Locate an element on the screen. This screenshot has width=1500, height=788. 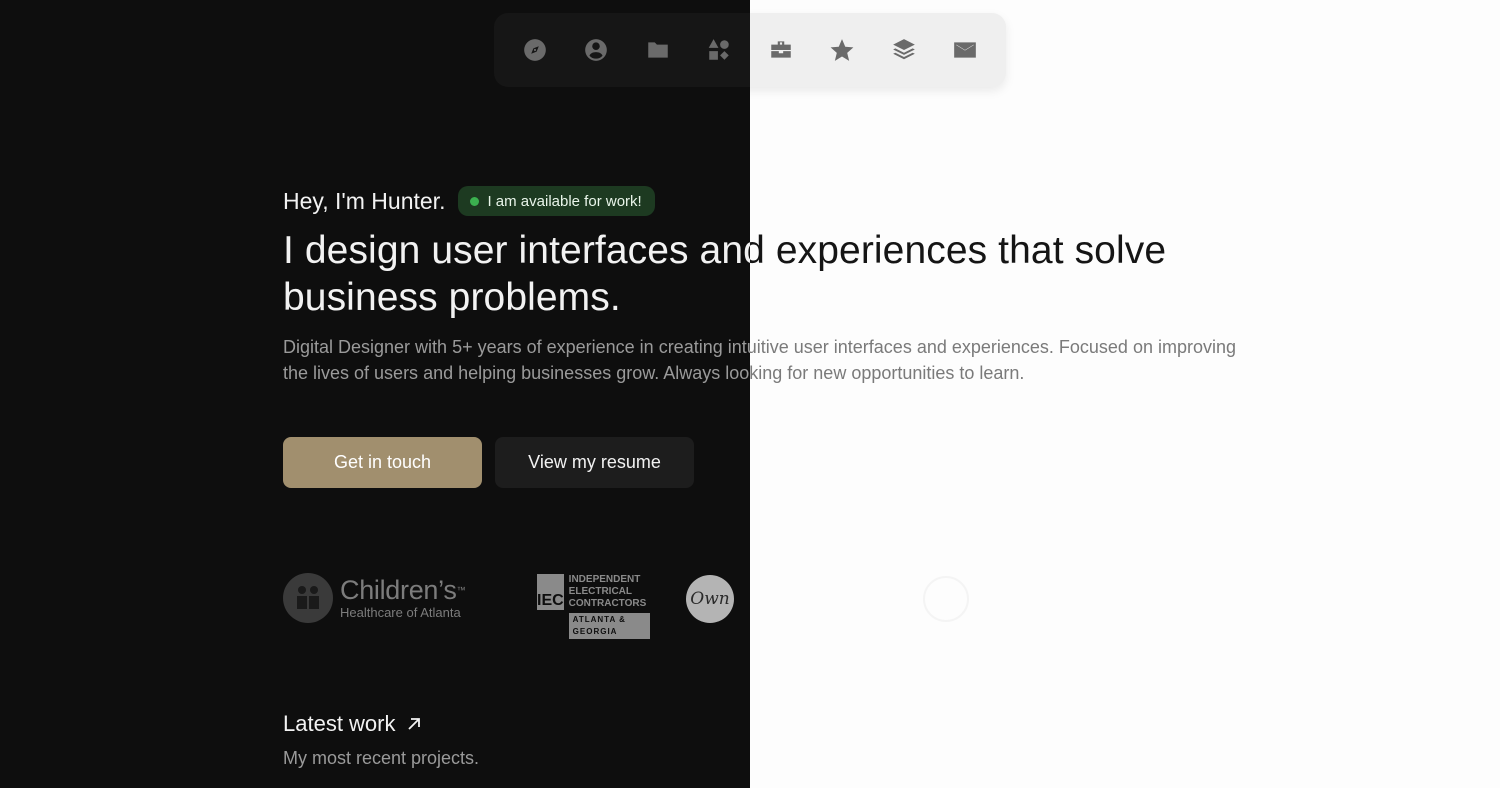
compass-icon is located at coordinates (534, 50).